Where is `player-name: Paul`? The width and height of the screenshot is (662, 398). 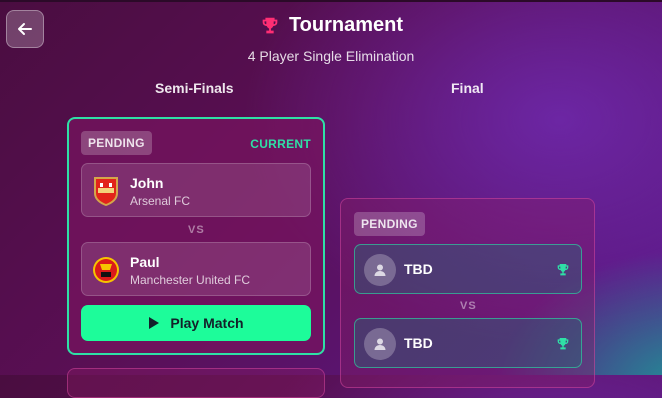
player-name: Paul is located at coordinates (145, 262).